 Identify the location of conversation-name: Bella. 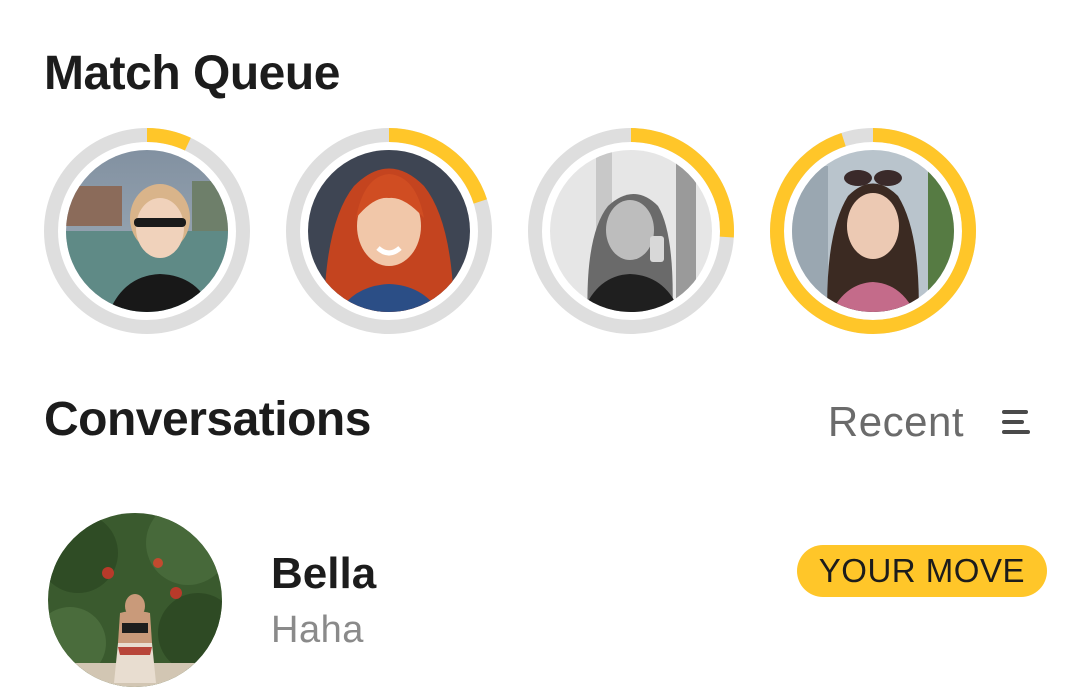
(324, 573).